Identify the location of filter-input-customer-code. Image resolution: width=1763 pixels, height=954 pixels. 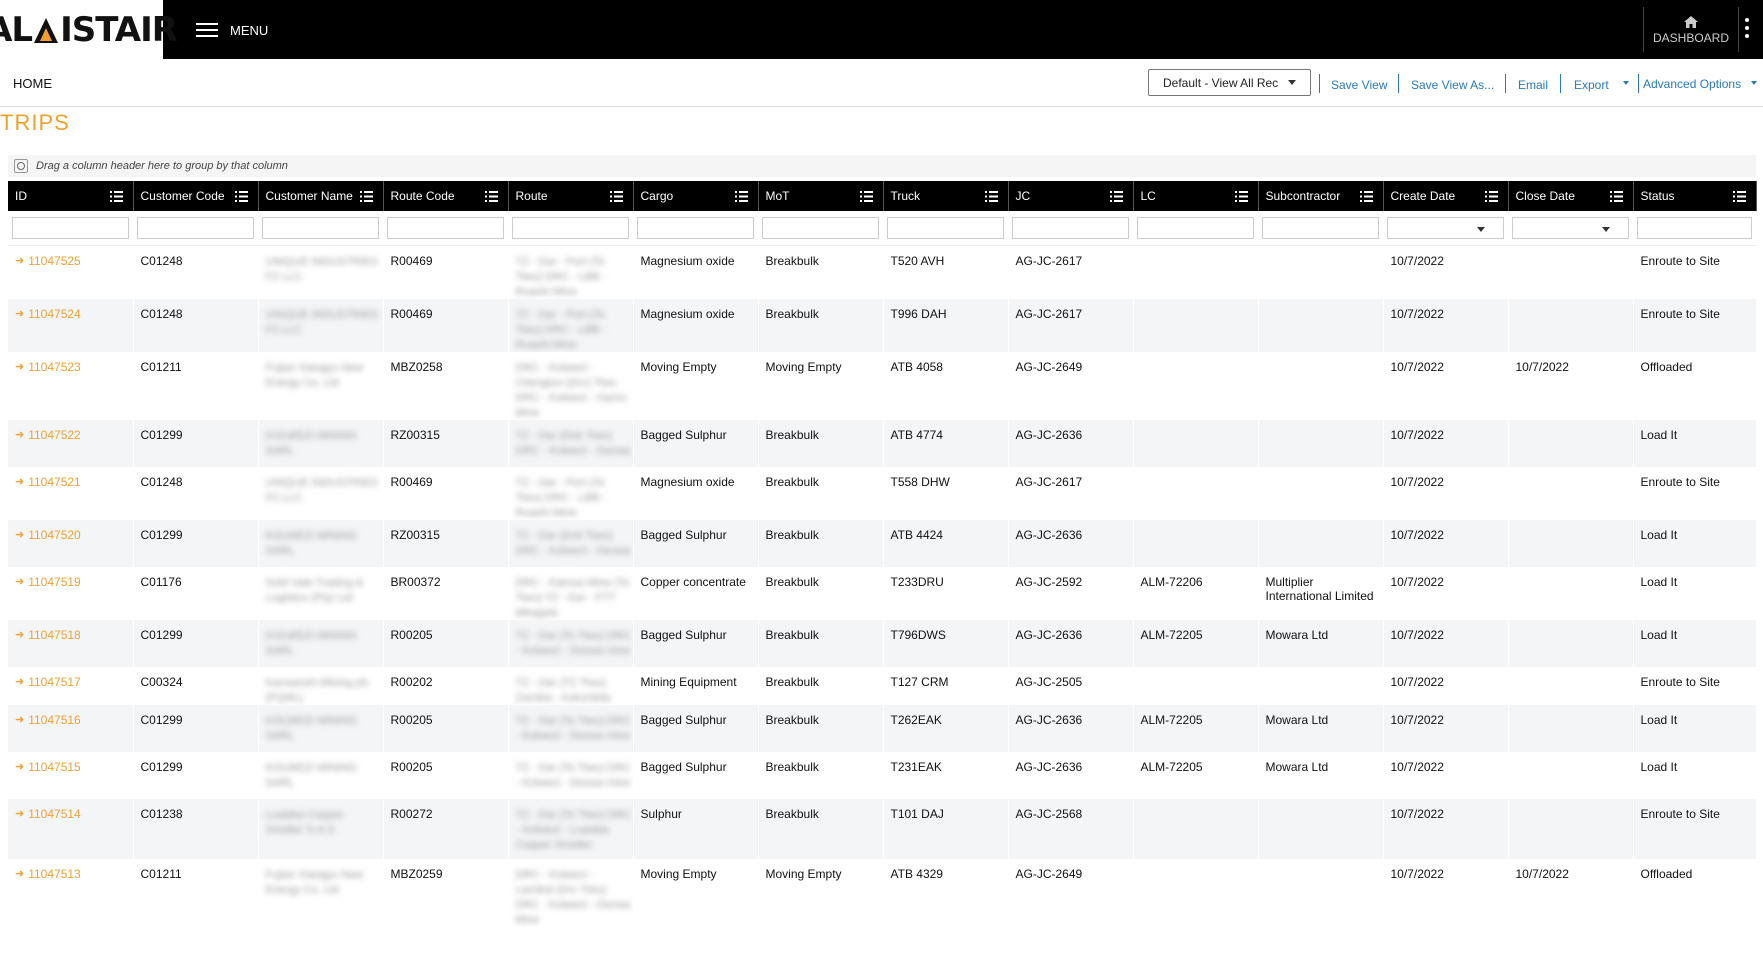
(195, 228).